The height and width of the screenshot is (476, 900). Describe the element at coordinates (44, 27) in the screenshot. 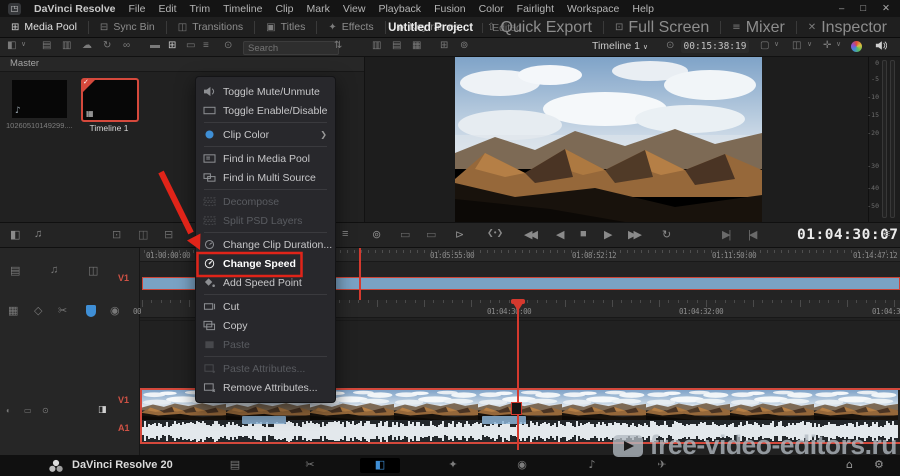

I see `tab-media-pool: ⊞ Media Pool` at that location.